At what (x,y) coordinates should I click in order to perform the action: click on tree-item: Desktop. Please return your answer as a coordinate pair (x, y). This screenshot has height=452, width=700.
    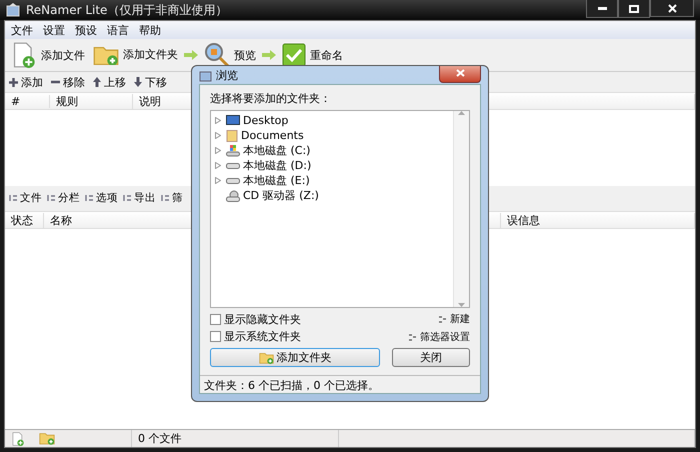
    Looking at the image, I should click on (265, 120).